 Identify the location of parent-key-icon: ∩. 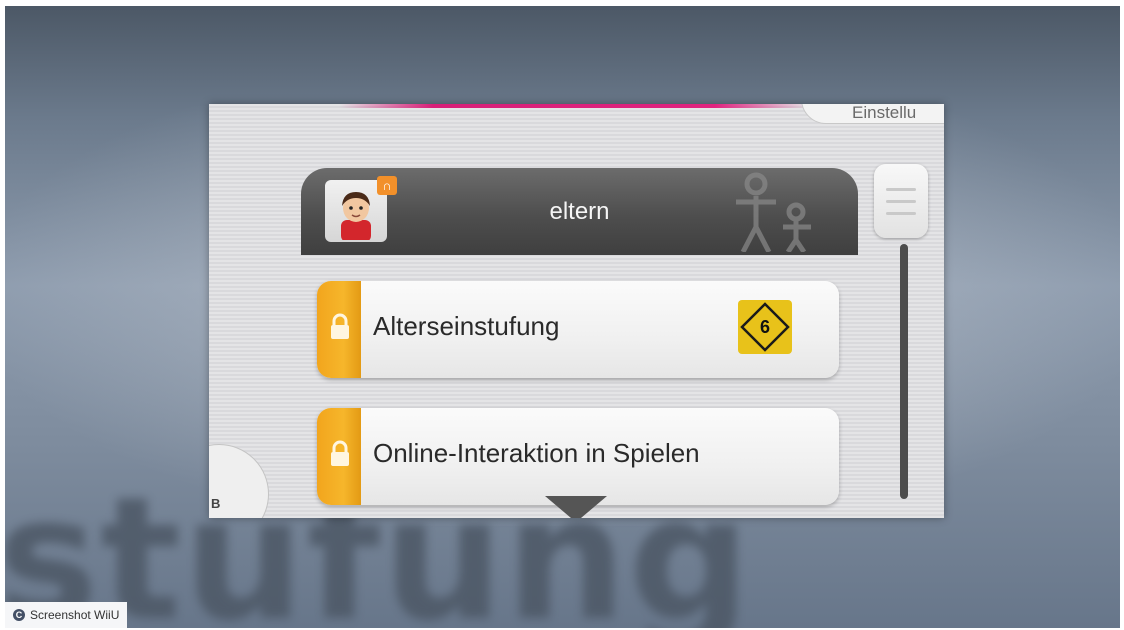
(387, 185).